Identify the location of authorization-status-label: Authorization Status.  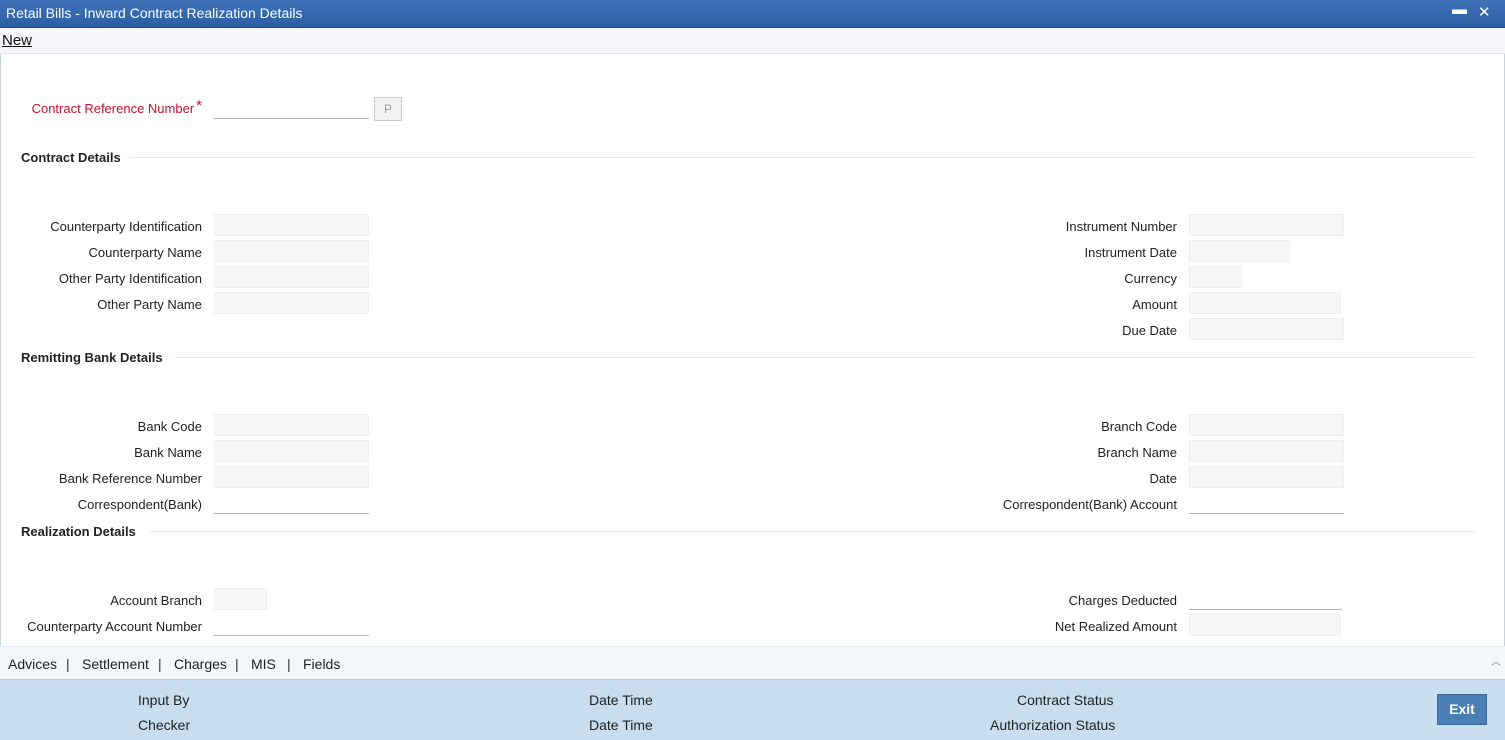
(1053, 725).